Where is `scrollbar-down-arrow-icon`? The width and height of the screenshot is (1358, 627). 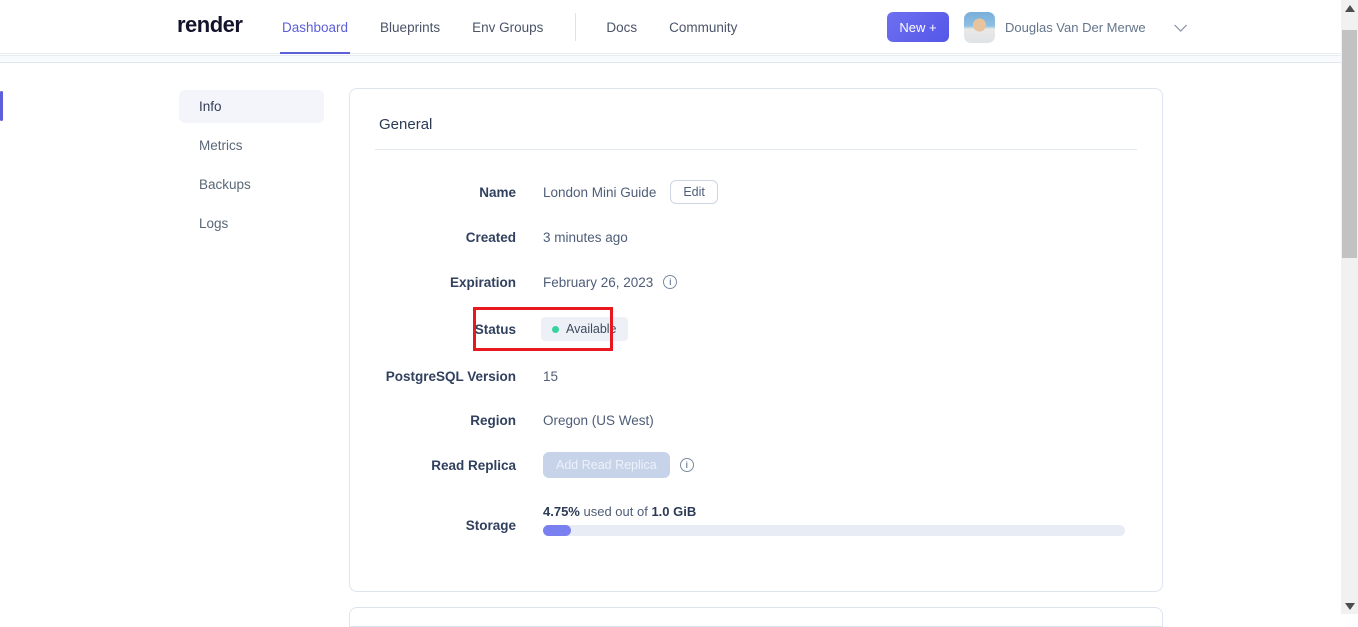 scrollbar-down-arrow-icon is located at coordinates (1350, 606).